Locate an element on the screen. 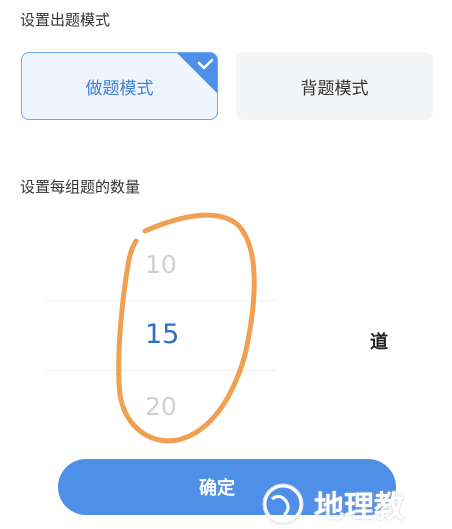 Image resolution: width=452 pixels, height=529 pixels. picker-divider-top is located at coordinates (161, 300).